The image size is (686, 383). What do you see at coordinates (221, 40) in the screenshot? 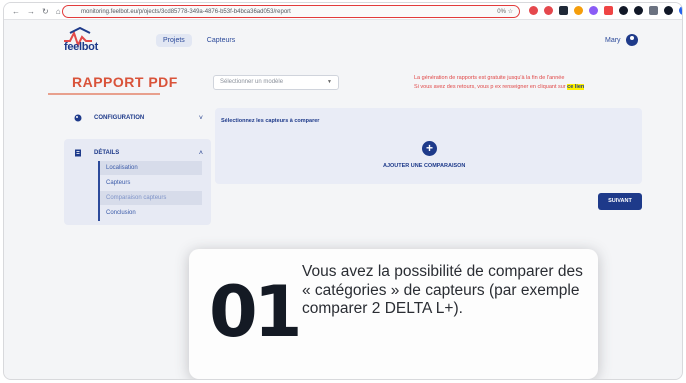
I see `tab-capteurs: Capteurs` at bounding box center [221, 40].